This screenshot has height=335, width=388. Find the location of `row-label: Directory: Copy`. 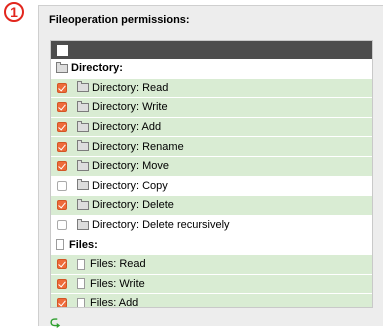

row-label: Directory: Copy is located at coordinates (130, 185).